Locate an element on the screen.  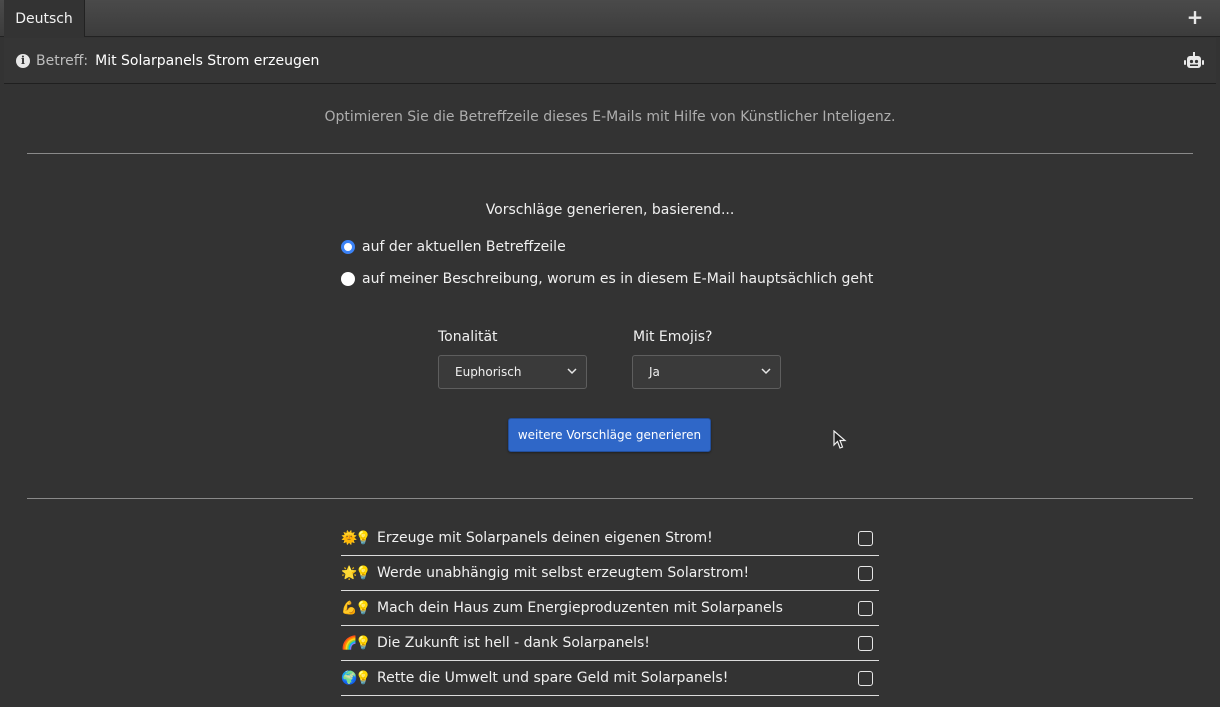
radio-label: auf der aktuellen Betreffzeile is located at coordinates (464, 247).